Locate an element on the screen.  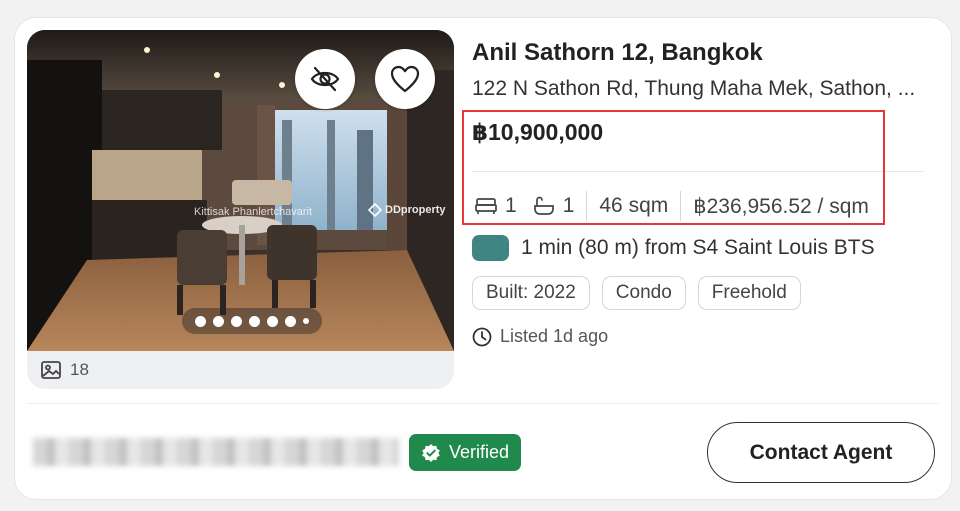
listing-tags: Built: 2022 Condo Freehold is located at coordinates (636, 293).